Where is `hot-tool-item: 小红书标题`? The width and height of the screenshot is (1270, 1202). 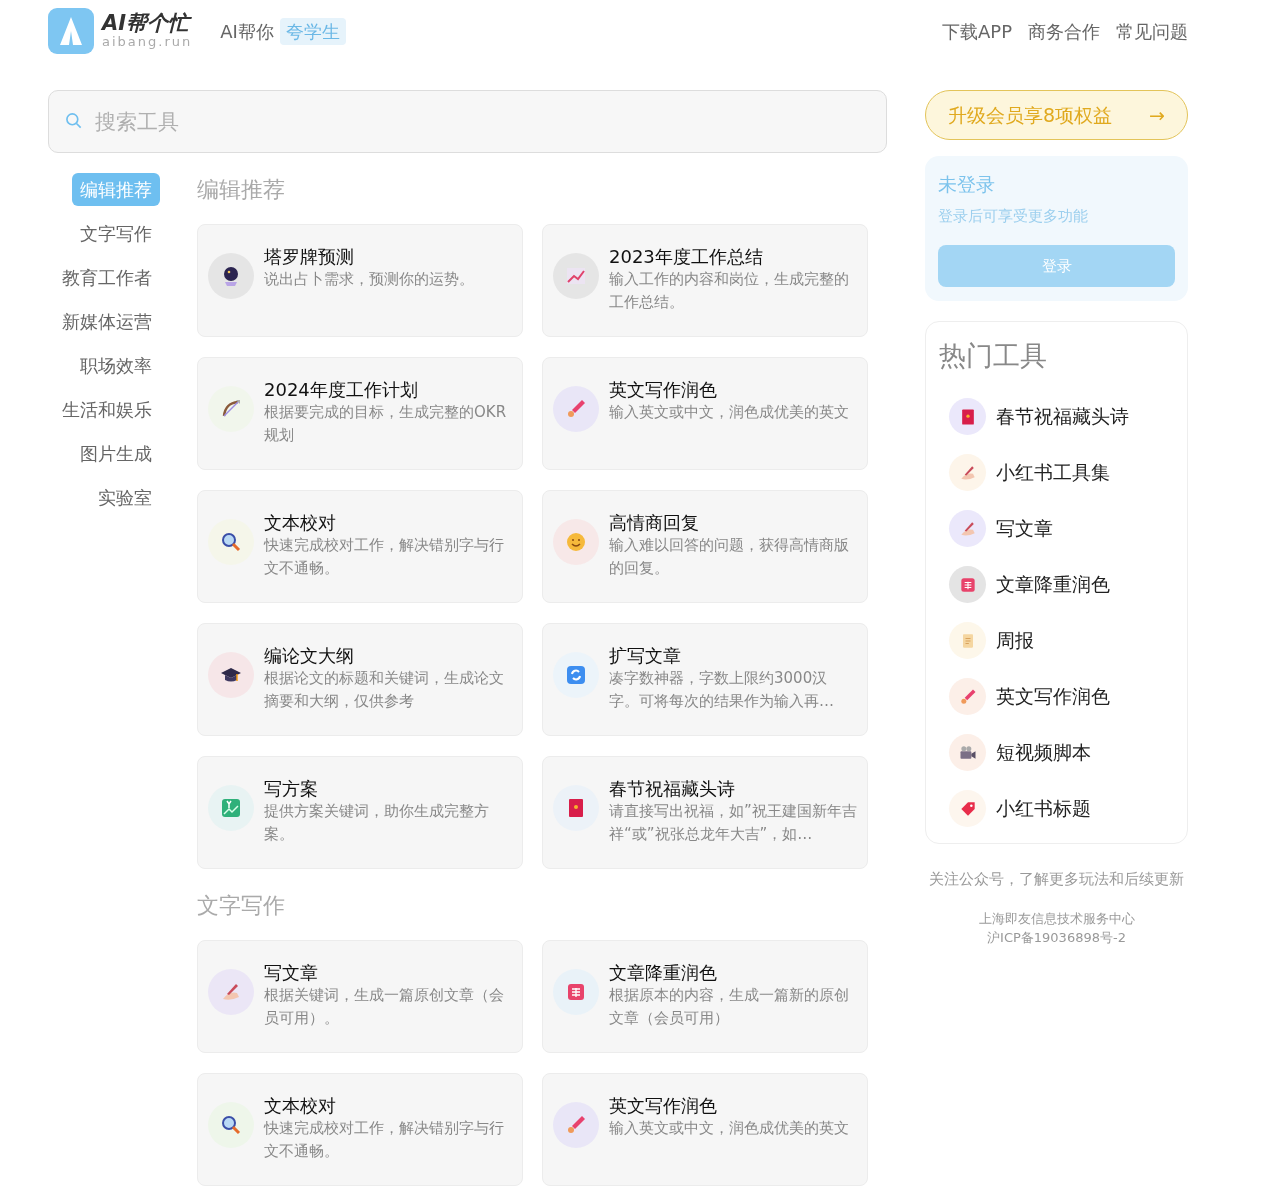 hot-tool-item: 小红书标题 is located at coordinates (1056, 808).